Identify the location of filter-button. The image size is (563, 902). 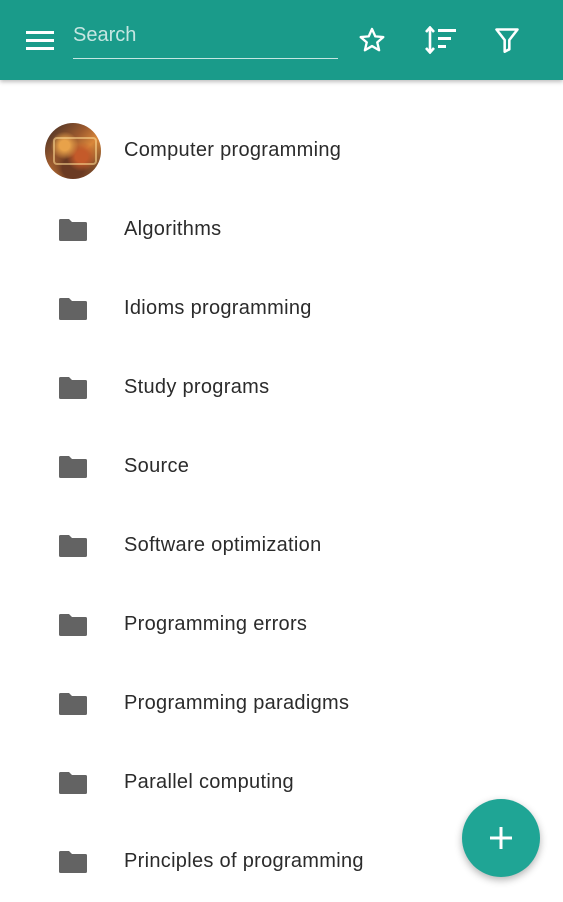
(507, 40).